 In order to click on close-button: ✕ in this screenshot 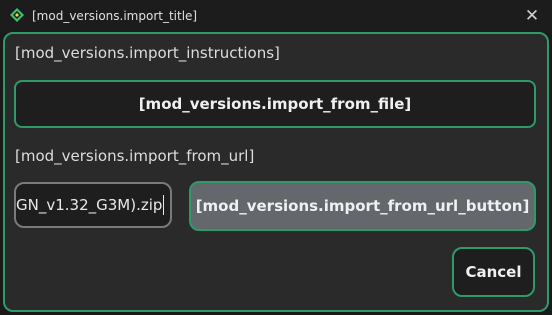, I will do `click(532, 16)`.